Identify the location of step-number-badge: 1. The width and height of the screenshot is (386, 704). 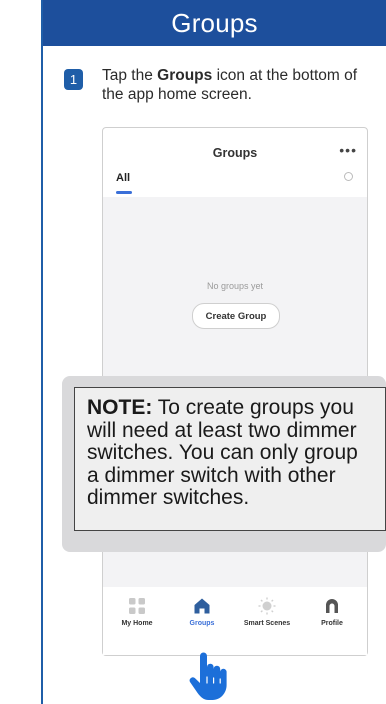
(73, 79).